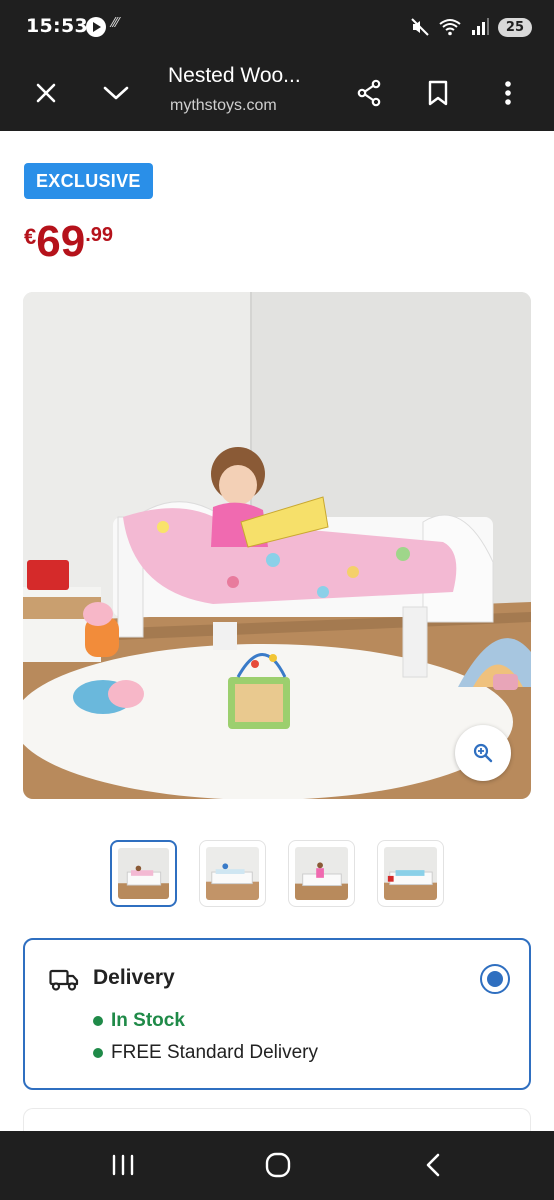 The height and width of the screenshot is (1200, 554). Describe the element at coordinates (98, 1021) in the screenshot. I see `stock-dot-icon` at that location.